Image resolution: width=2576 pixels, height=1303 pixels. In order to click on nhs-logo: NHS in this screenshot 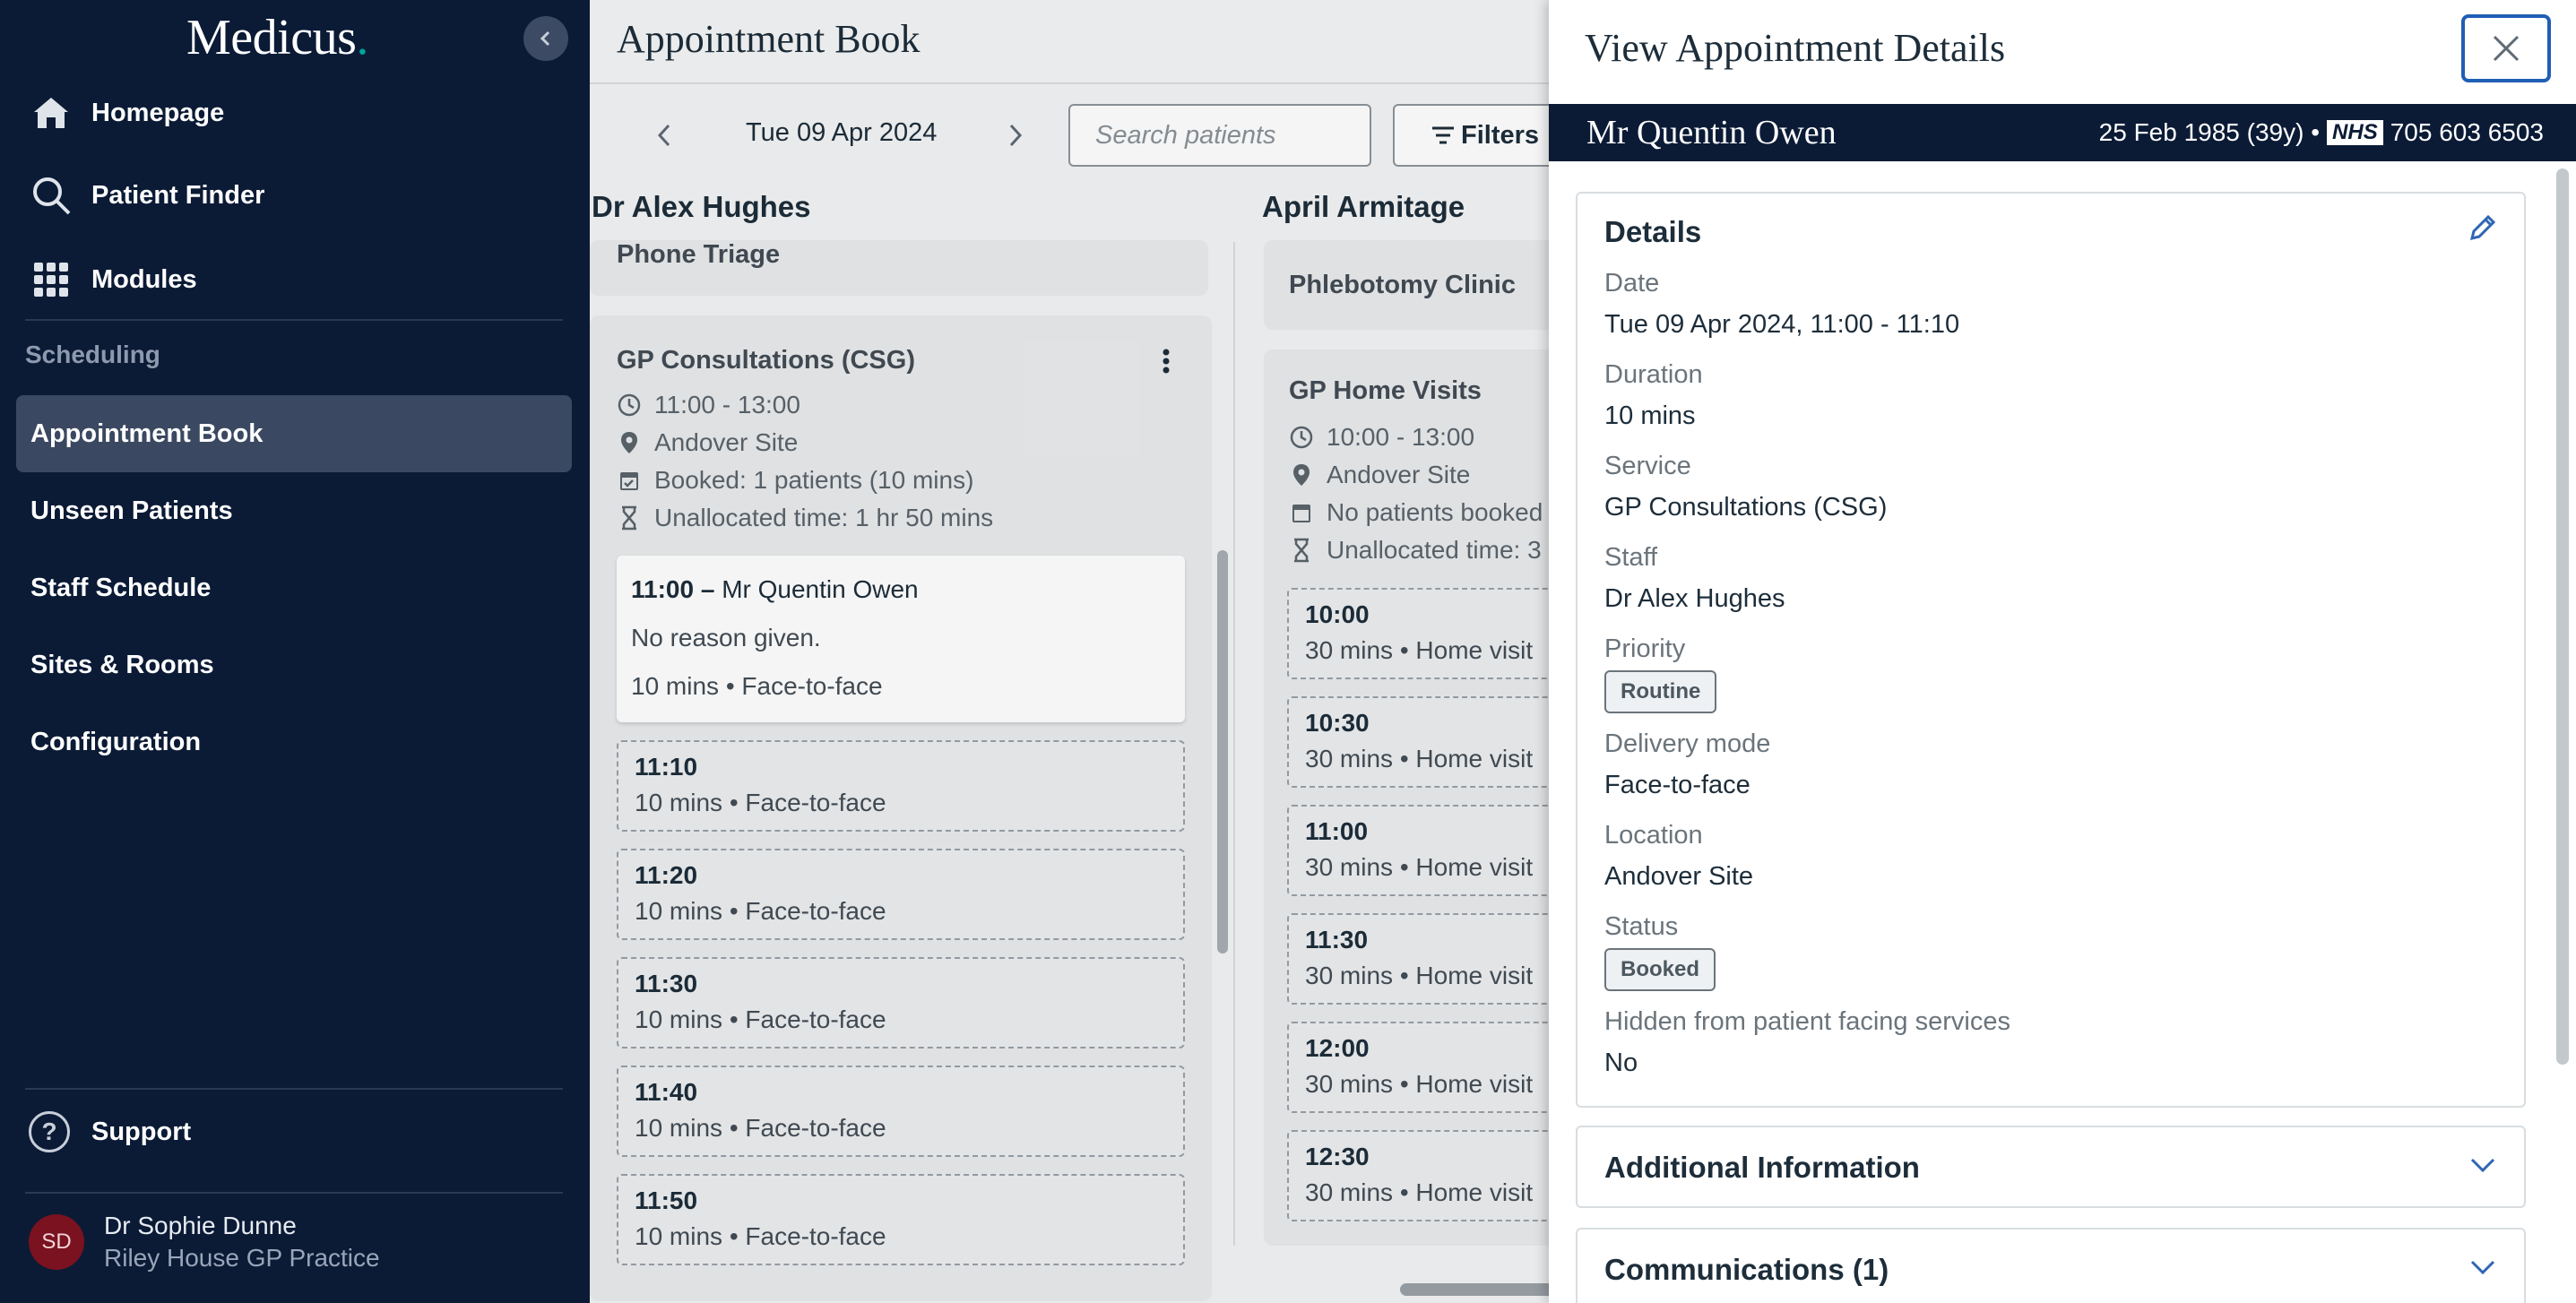, I will do `click(2355, 132)`.